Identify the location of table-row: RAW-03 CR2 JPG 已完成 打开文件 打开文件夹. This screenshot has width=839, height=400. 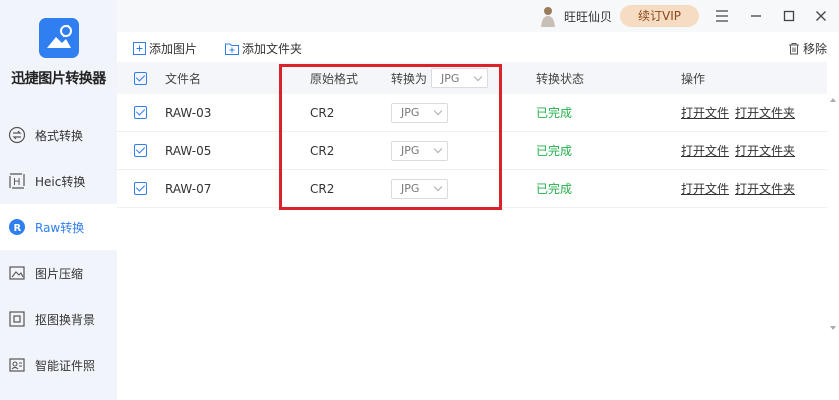
(472, 113).